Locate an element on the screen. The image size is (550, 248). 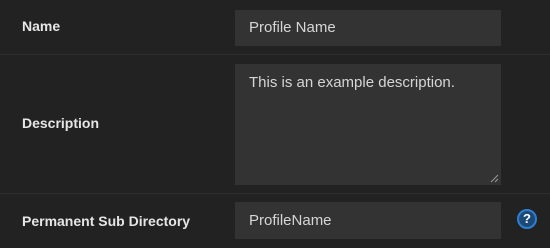
name-label: Name is located at coordinates (41, 26).